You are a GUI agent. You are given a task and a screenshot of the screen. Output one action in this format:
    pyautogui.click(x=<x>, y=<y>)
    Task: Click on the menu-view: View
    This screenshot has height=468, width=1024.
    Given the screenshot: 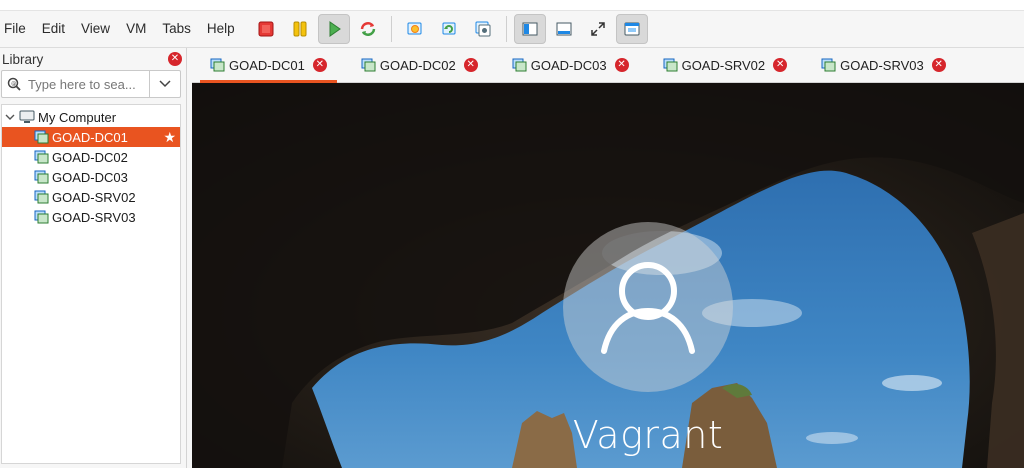 What is the action you would take?
    pyautogui.click(x=95, y=29)
    